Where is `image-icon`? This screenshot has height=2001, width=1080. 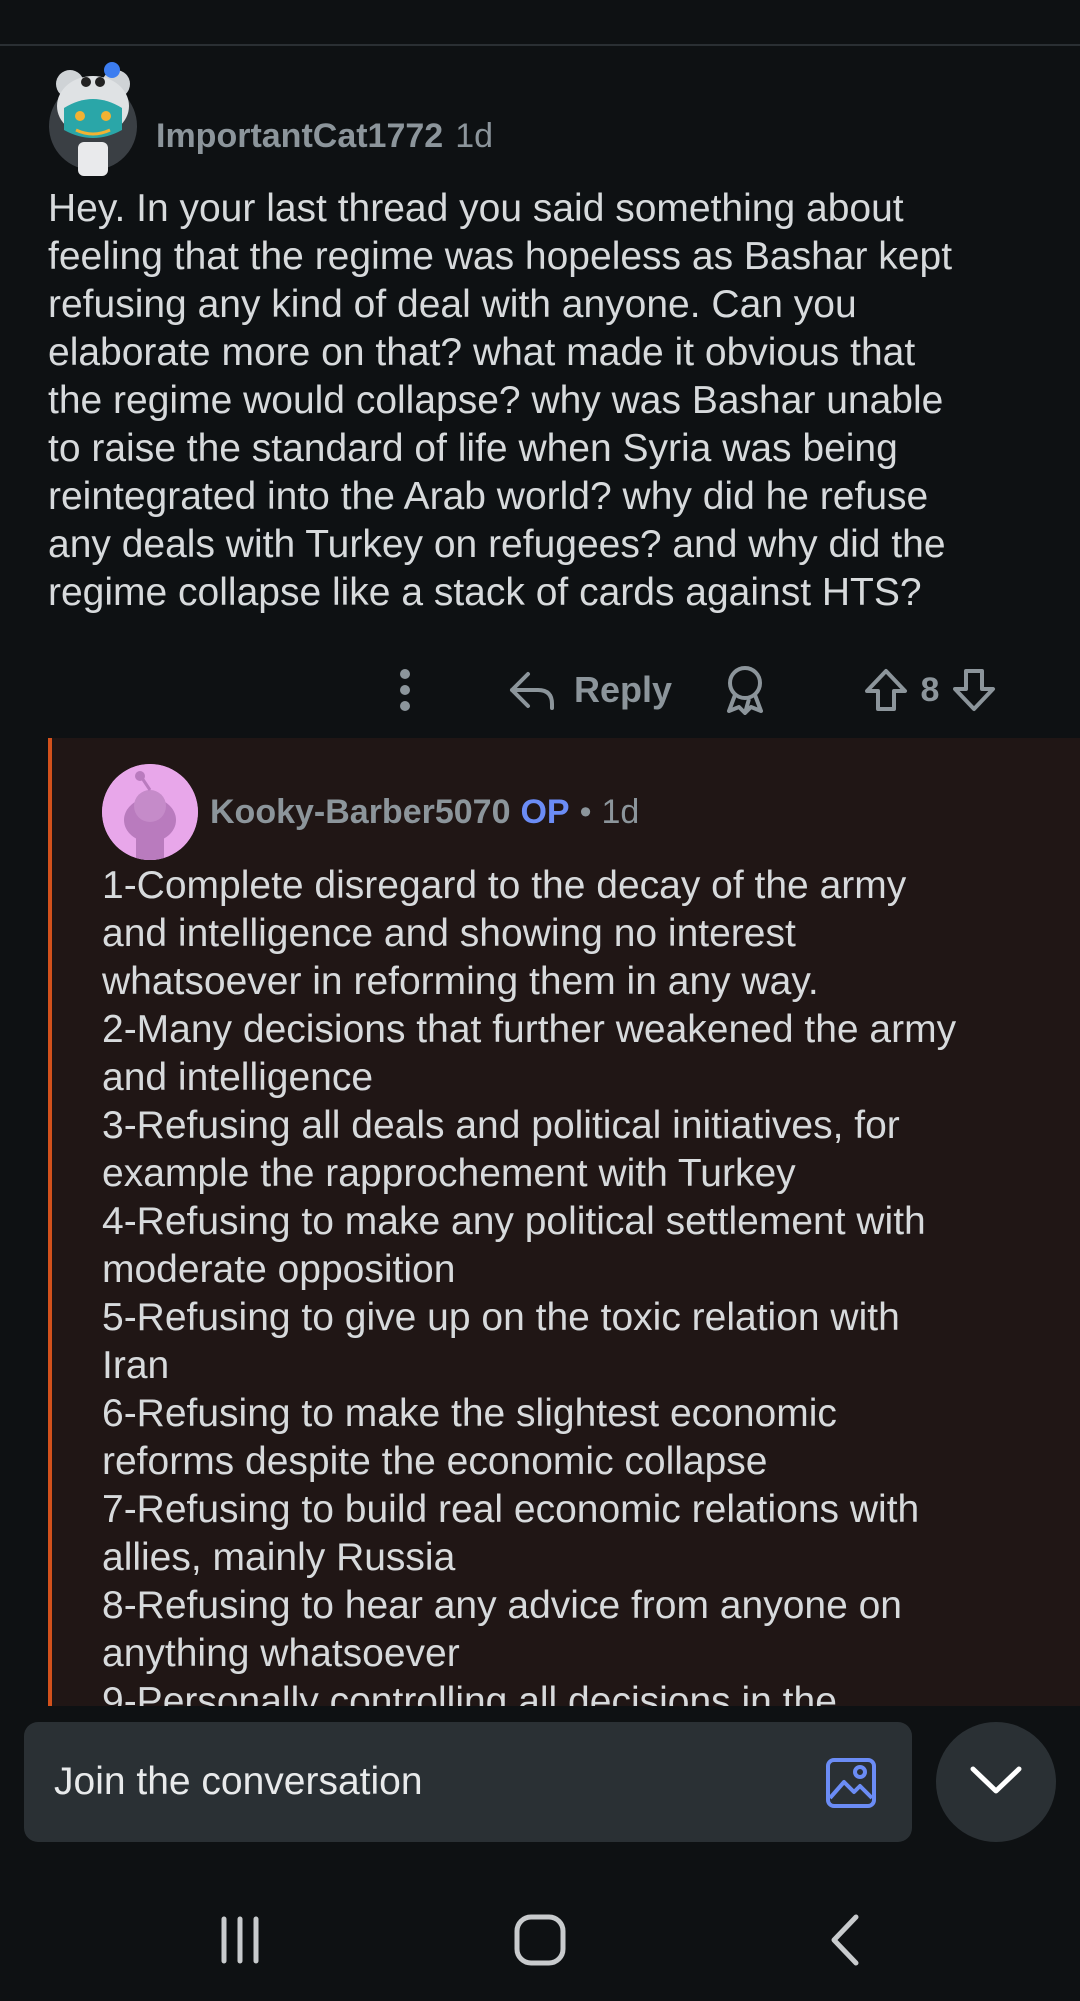
image-icon is located at coordinates (852, 1782).